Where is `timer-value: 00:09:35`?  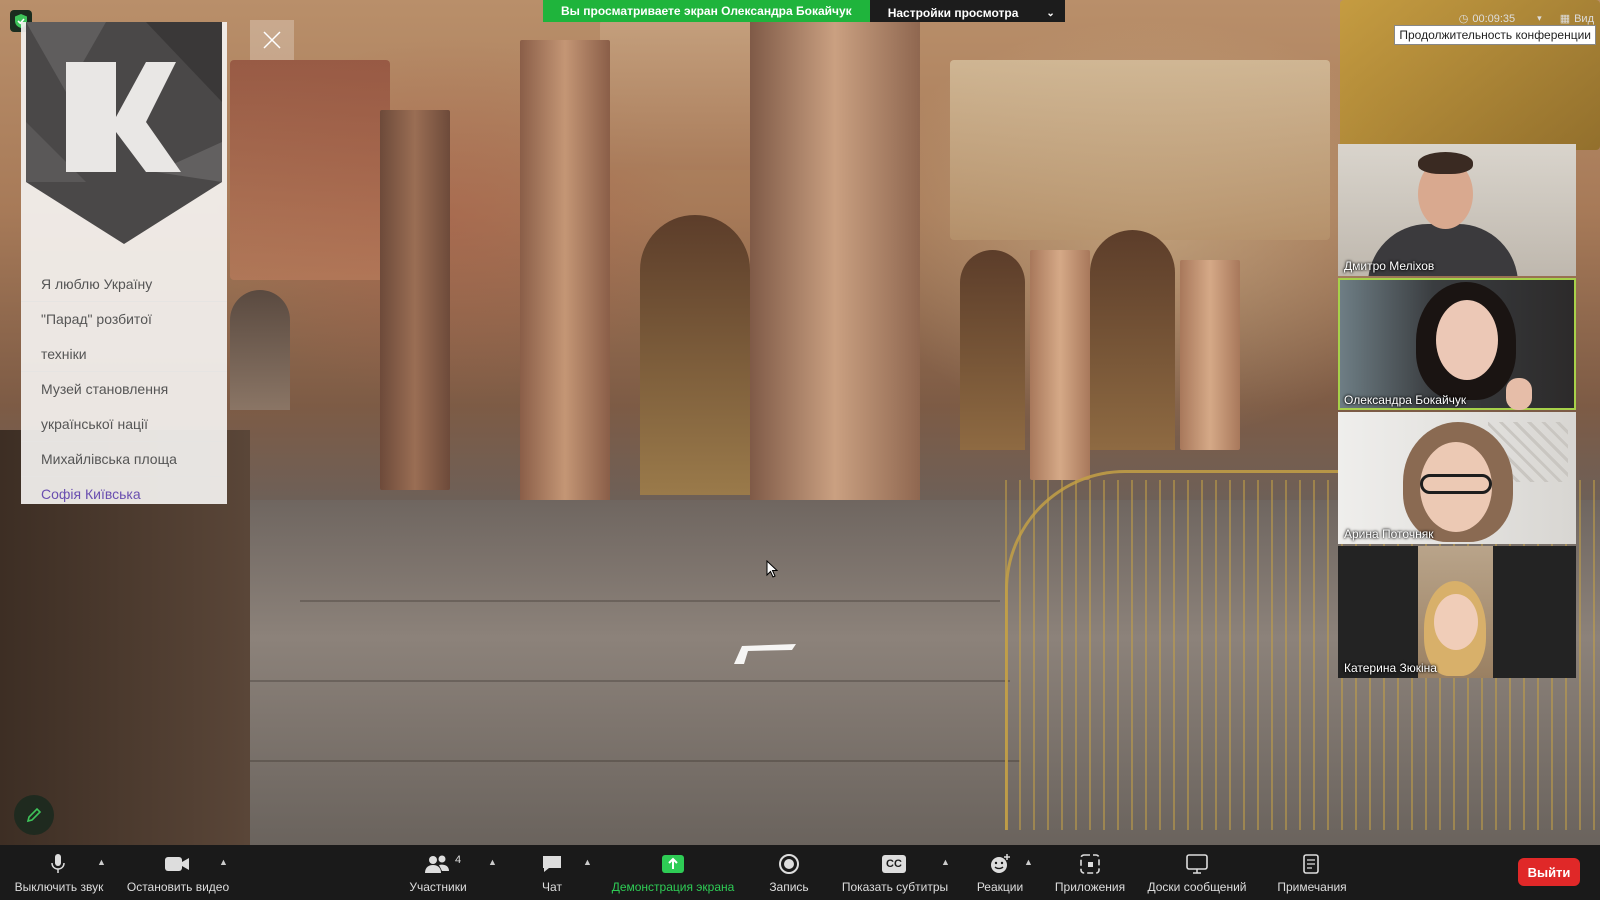
timer-value: 00:09:35 is located at coordinates (1494, 18).